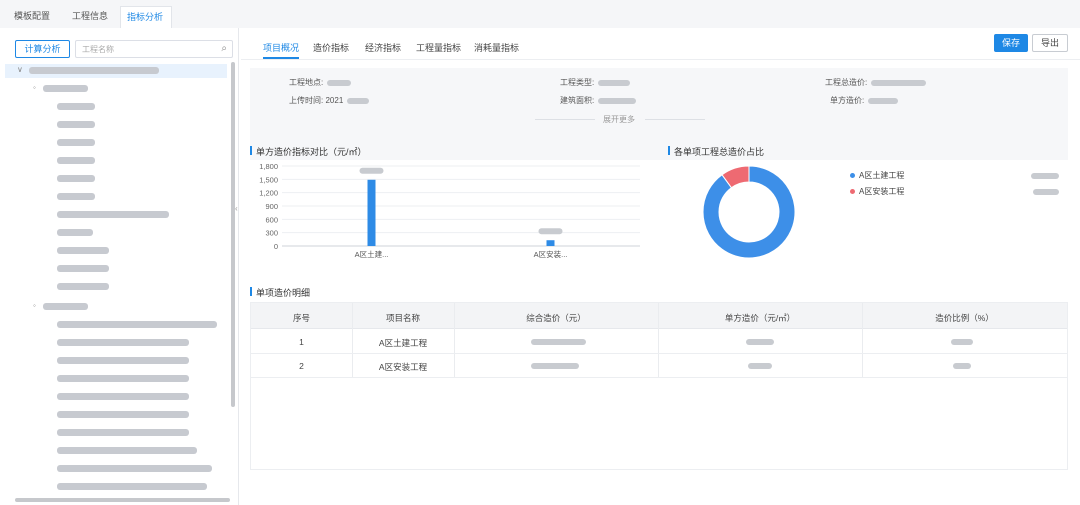 This screenshot has width=1080, height=505. What do you see at coordinates (558, 342) in the screenshot?
I see `row1-total-cost` at bounding box center [558, 342].